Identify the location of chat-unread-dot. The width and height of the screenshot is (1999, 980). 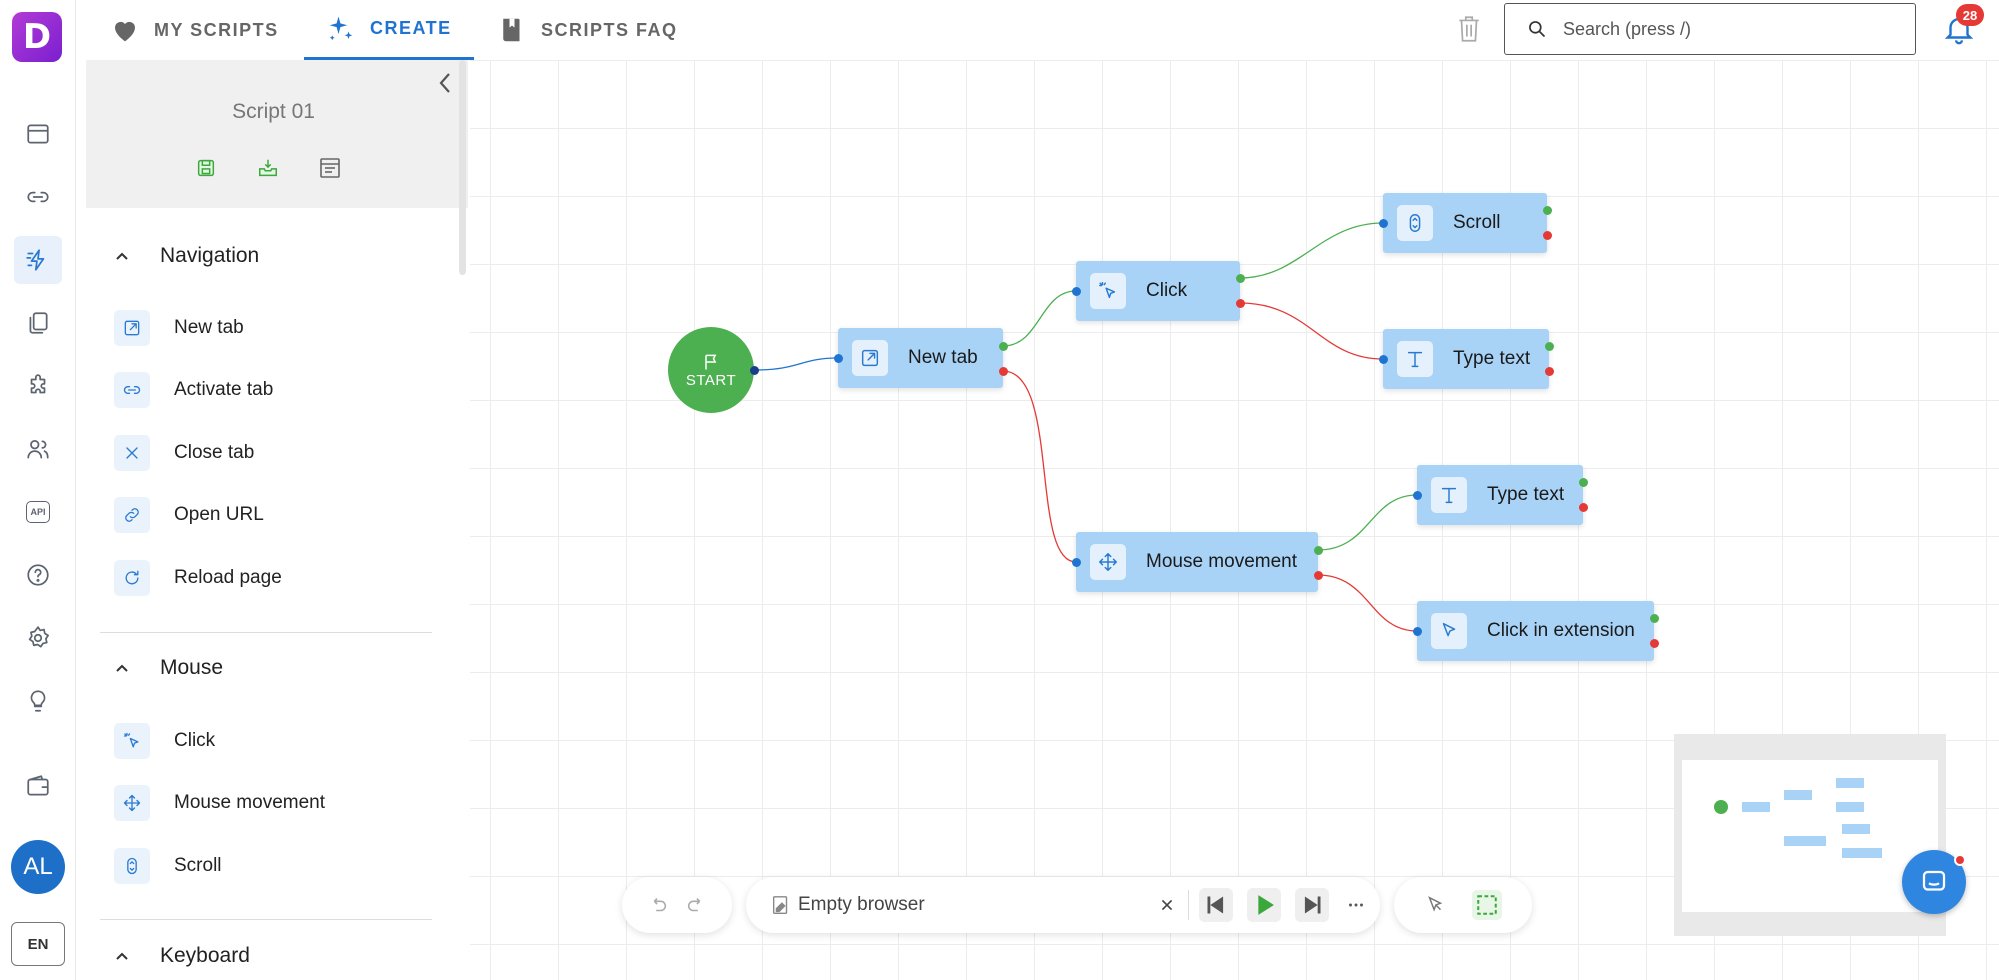
(1960, 860).